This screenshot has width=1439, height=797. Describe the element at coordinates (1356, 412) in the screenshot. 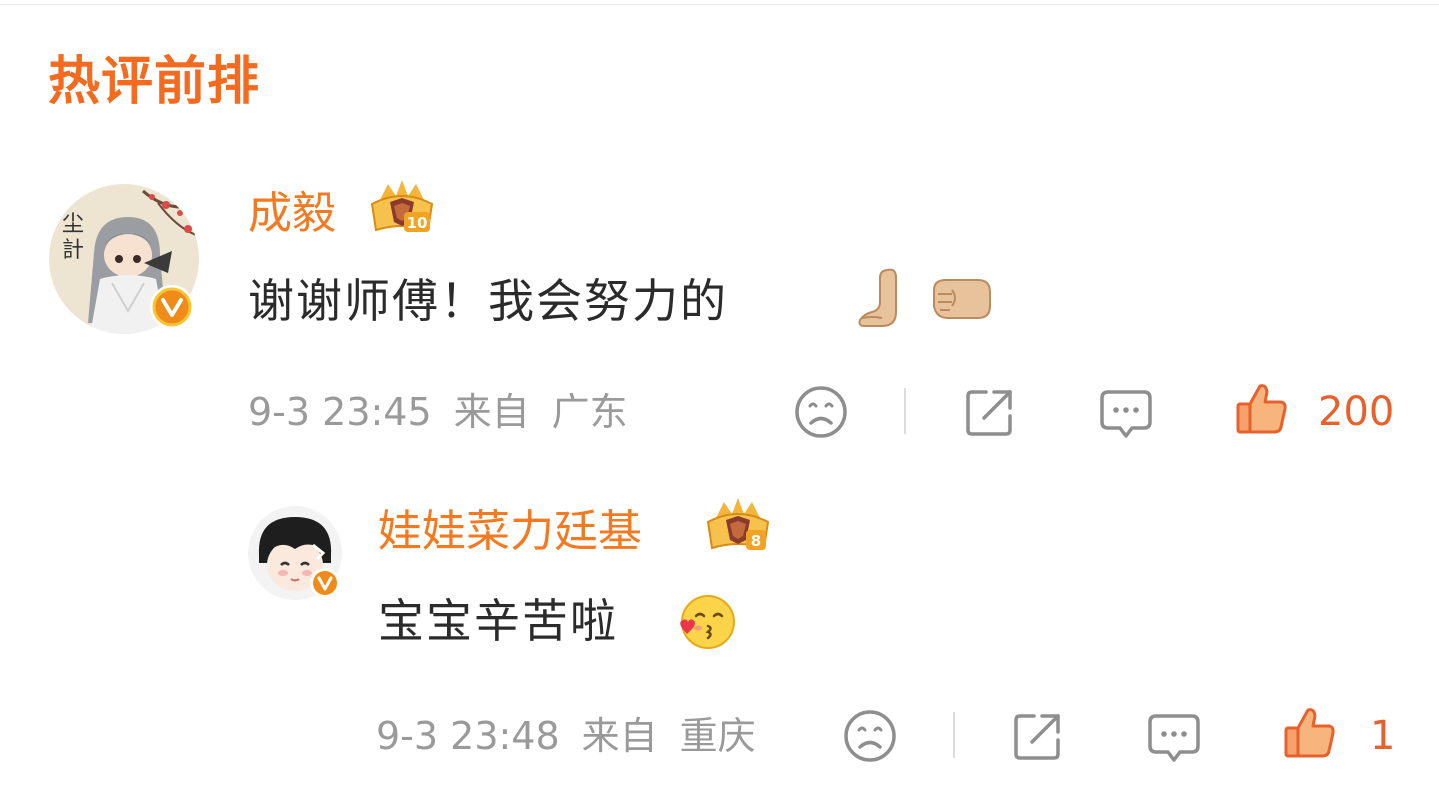

I see `like-count: 200` at that location.